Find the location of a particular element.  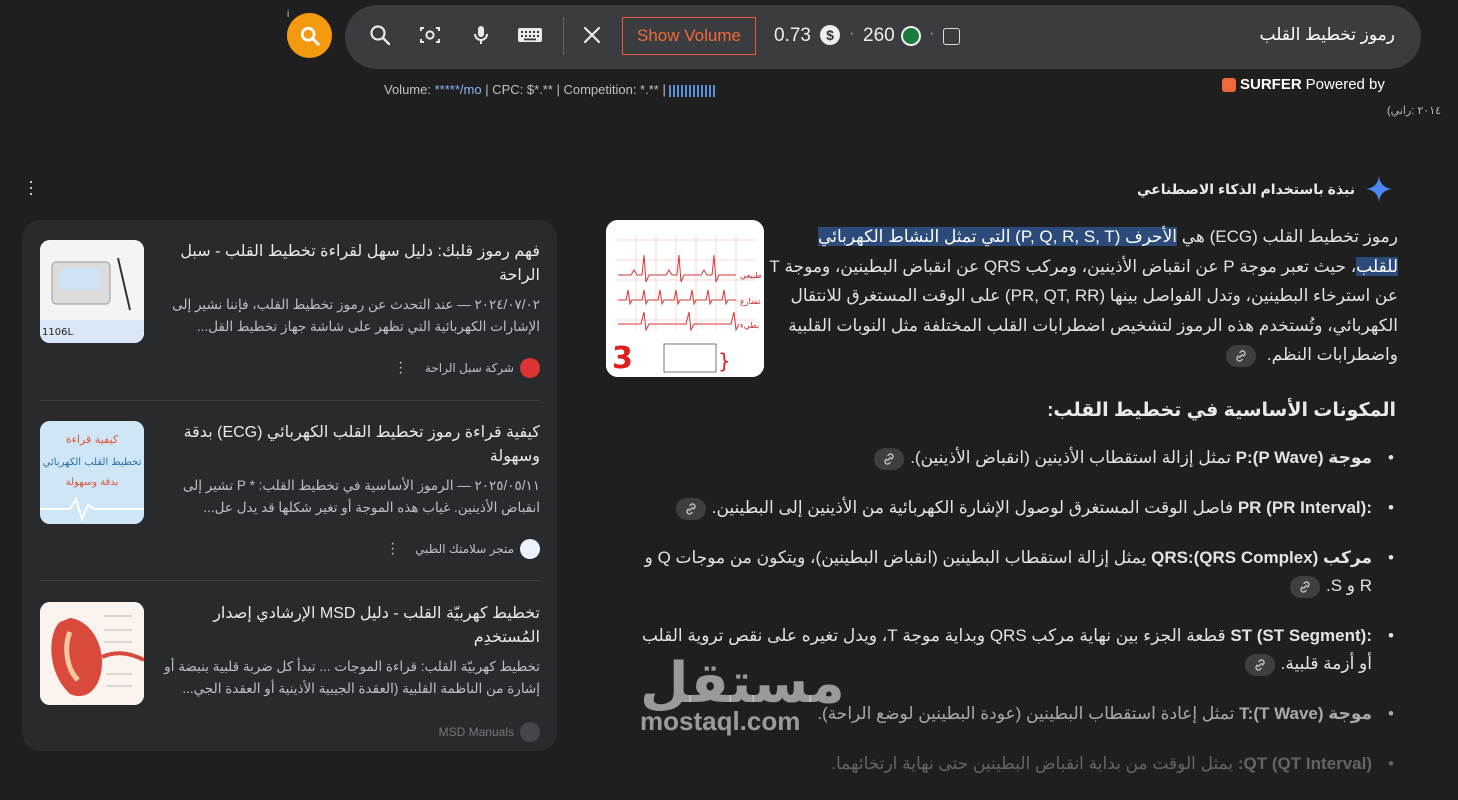

info-mark: i is located at coordinates (288, 14).